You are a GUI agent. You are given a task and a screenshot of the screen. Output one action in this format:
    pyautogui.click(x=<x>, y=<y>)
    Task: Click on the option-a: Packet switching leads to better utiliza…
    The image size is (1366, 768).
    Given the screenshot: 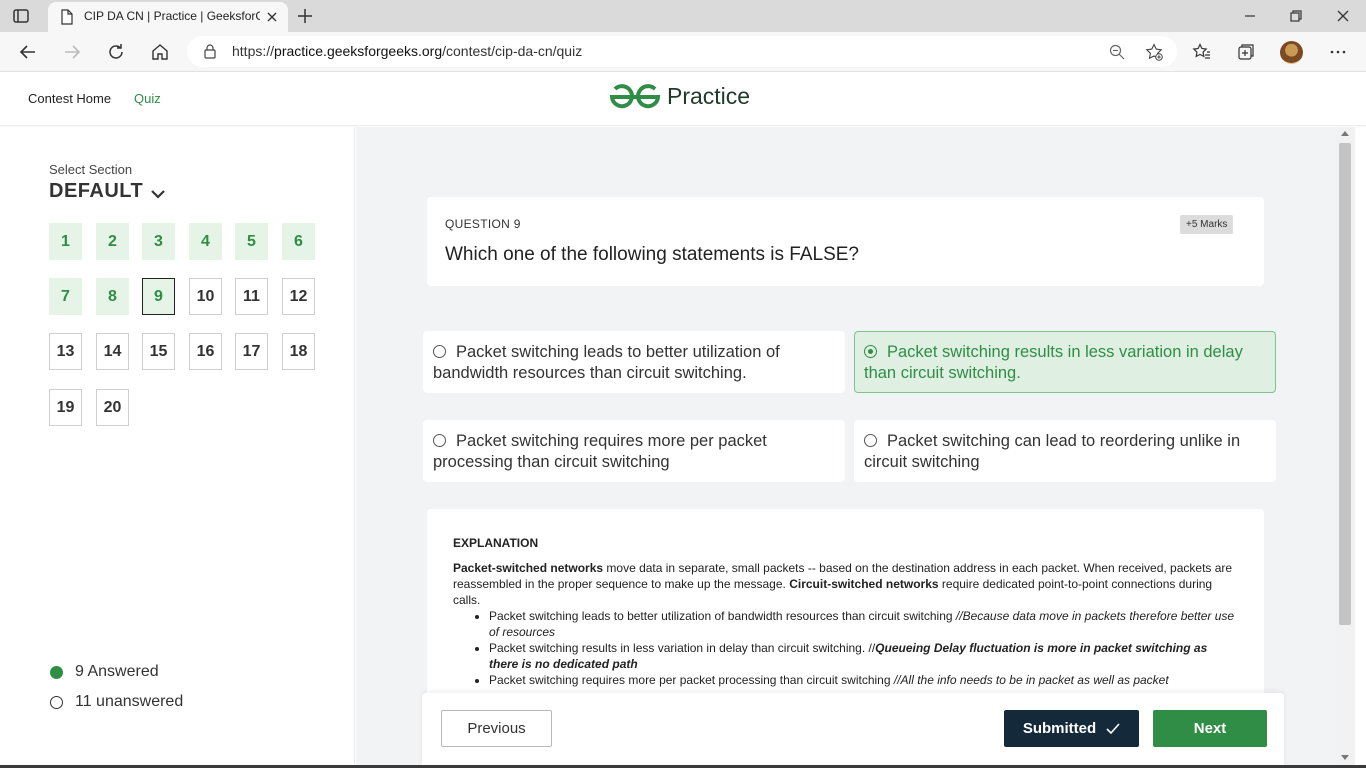 What is the action you would take?
    pyautogui.click(x=634, y=362)
    